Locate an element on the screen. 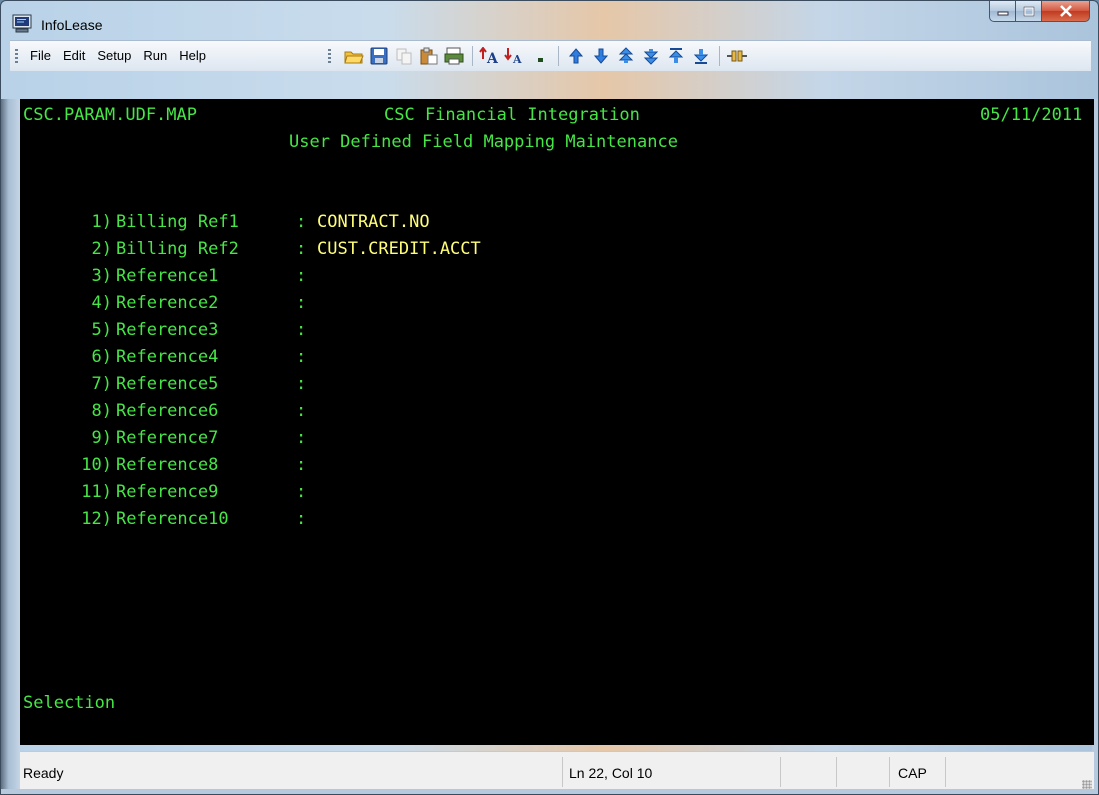  field-number: 4) is located at coordinates (101, 303).